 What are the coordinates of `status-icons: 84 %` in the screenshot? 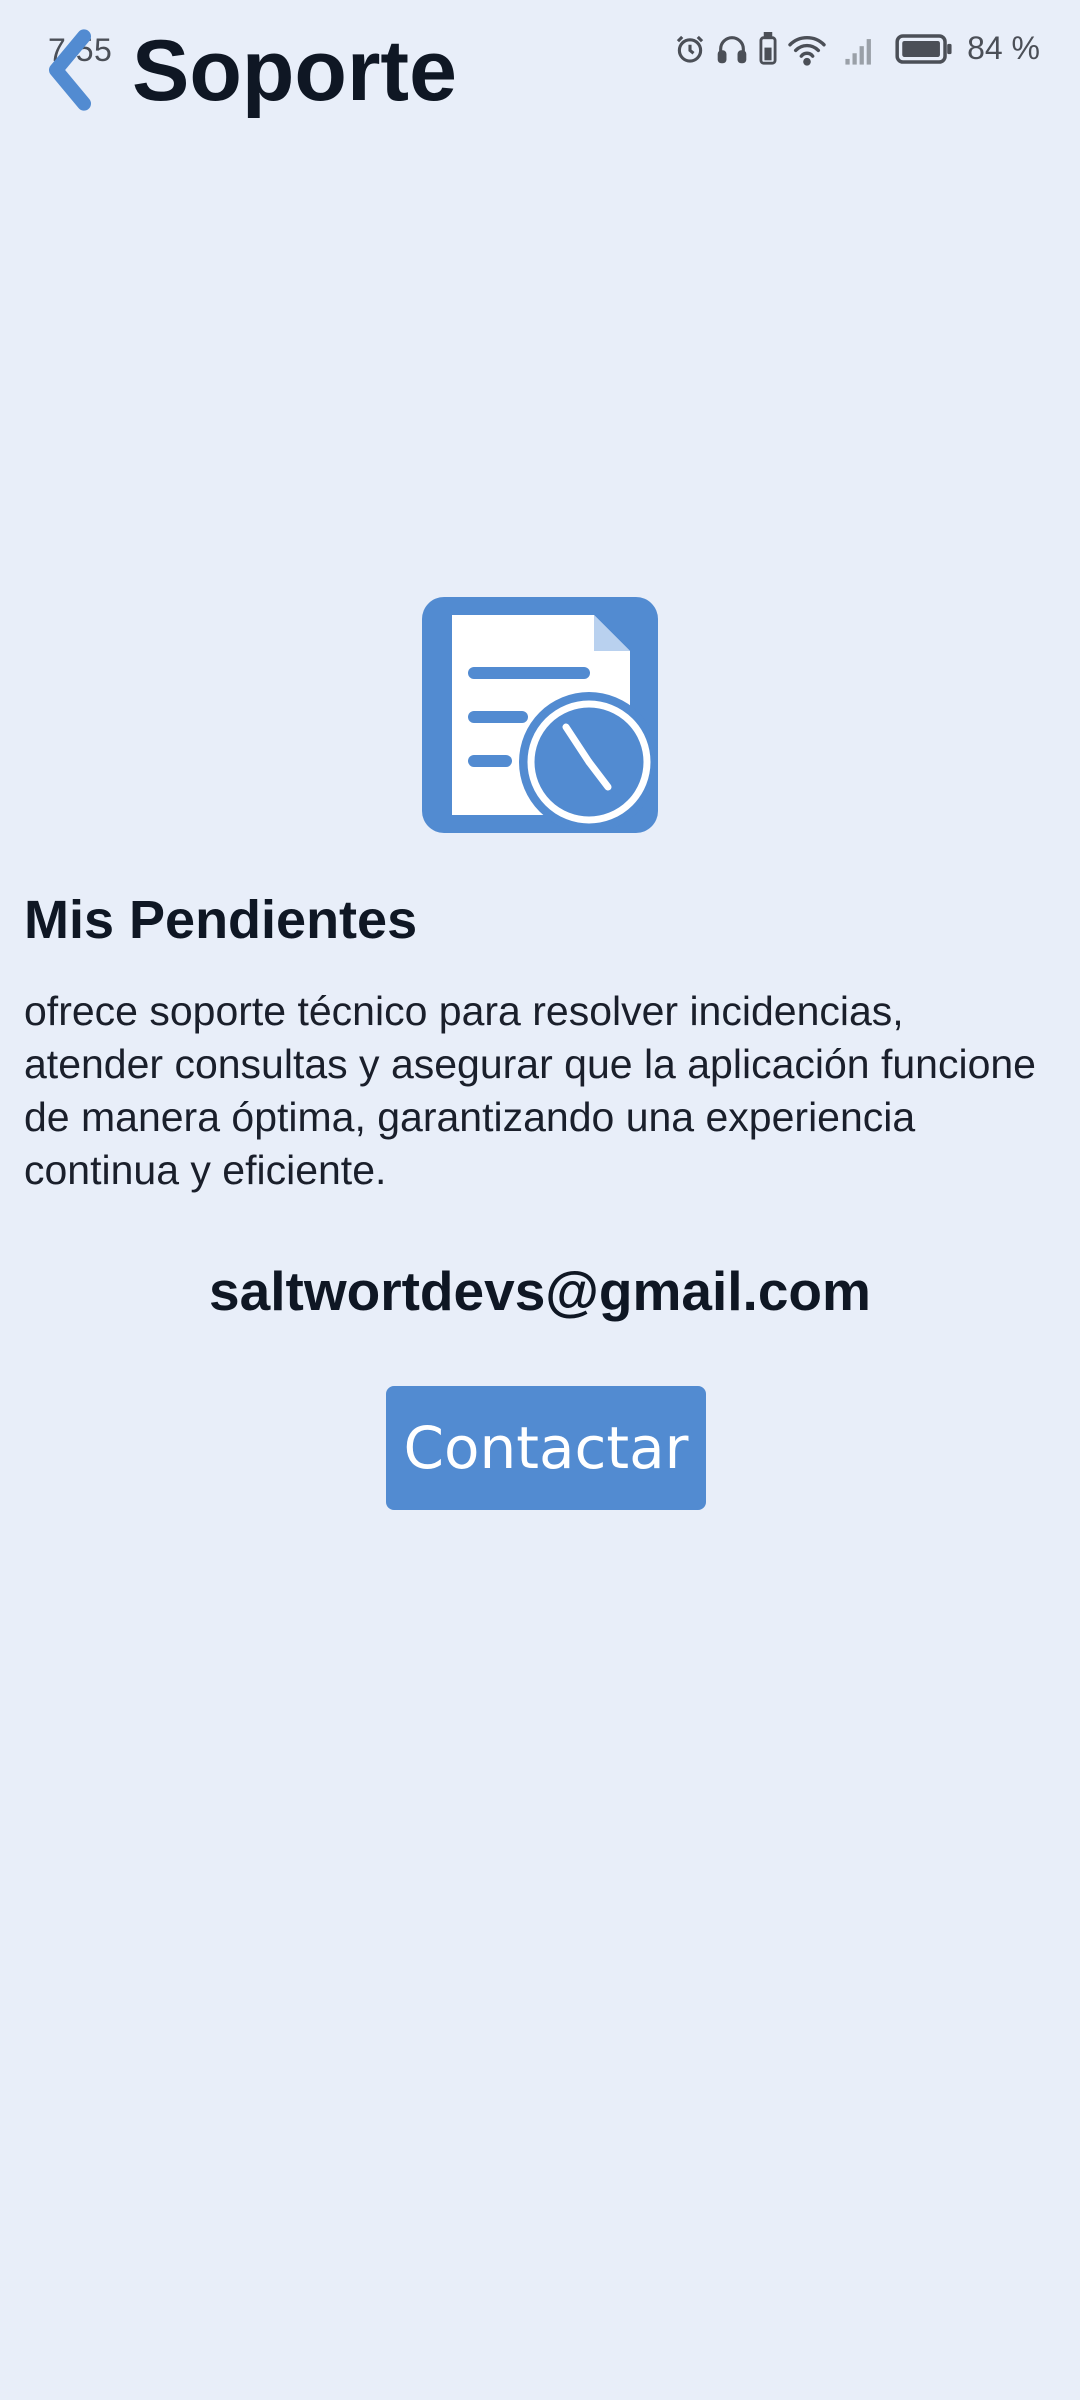 It's located at (856, 48).